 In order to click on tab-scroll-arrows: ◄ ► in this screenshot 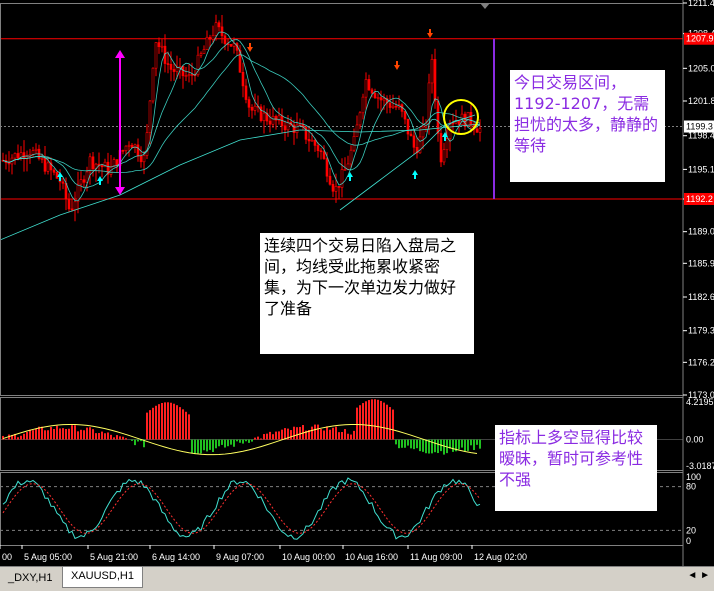, I will do `click(698, 575)`.